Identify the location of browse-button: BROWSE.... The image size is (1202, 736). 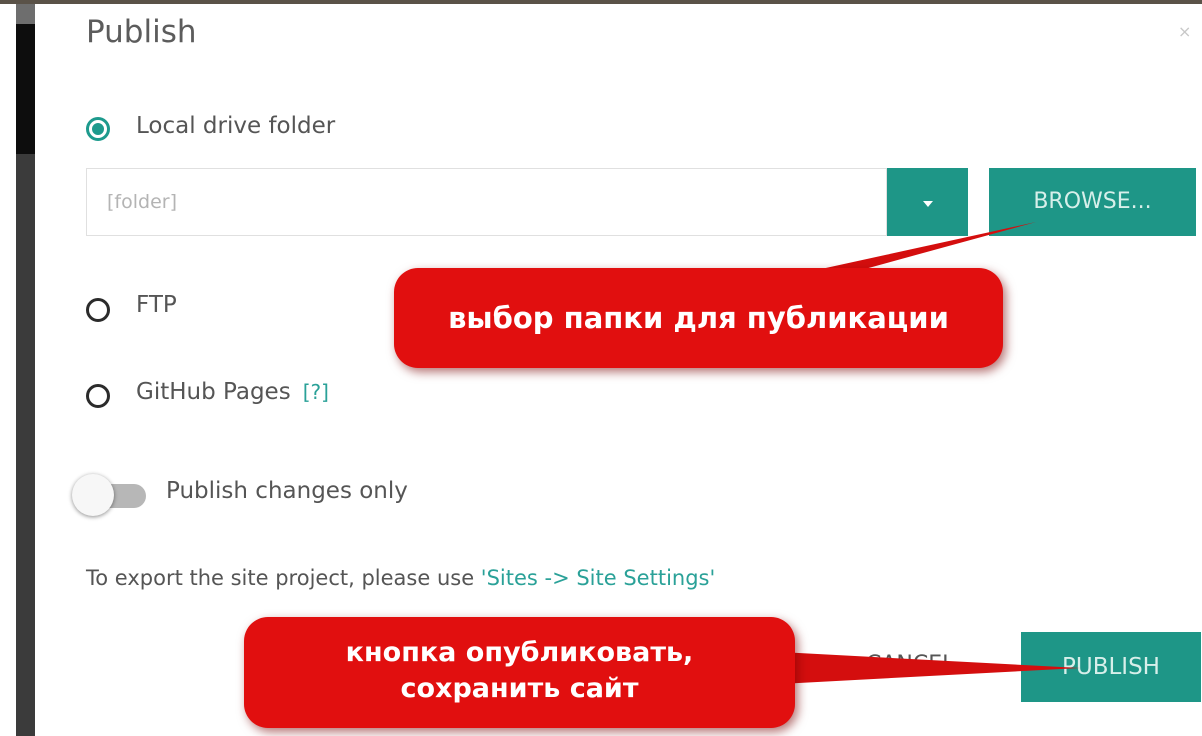
(1092, 202).